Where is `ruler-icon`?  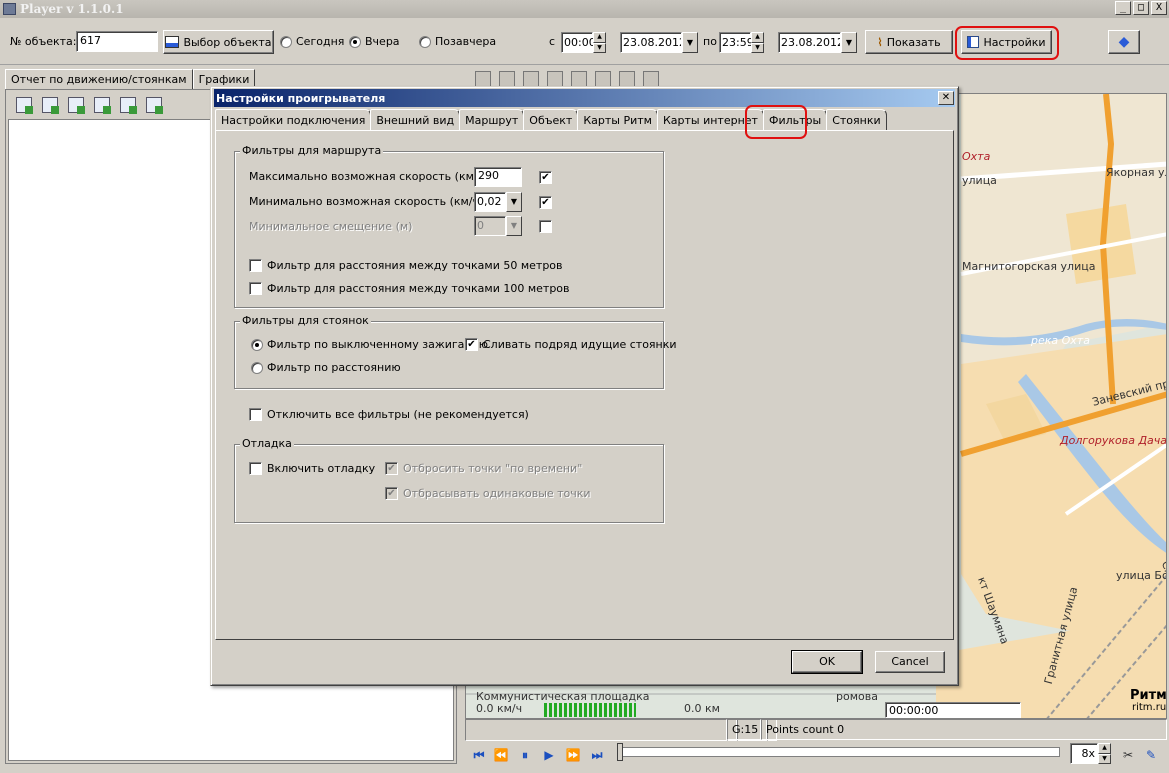 ruler-icon is located at coordinates (627, 79).